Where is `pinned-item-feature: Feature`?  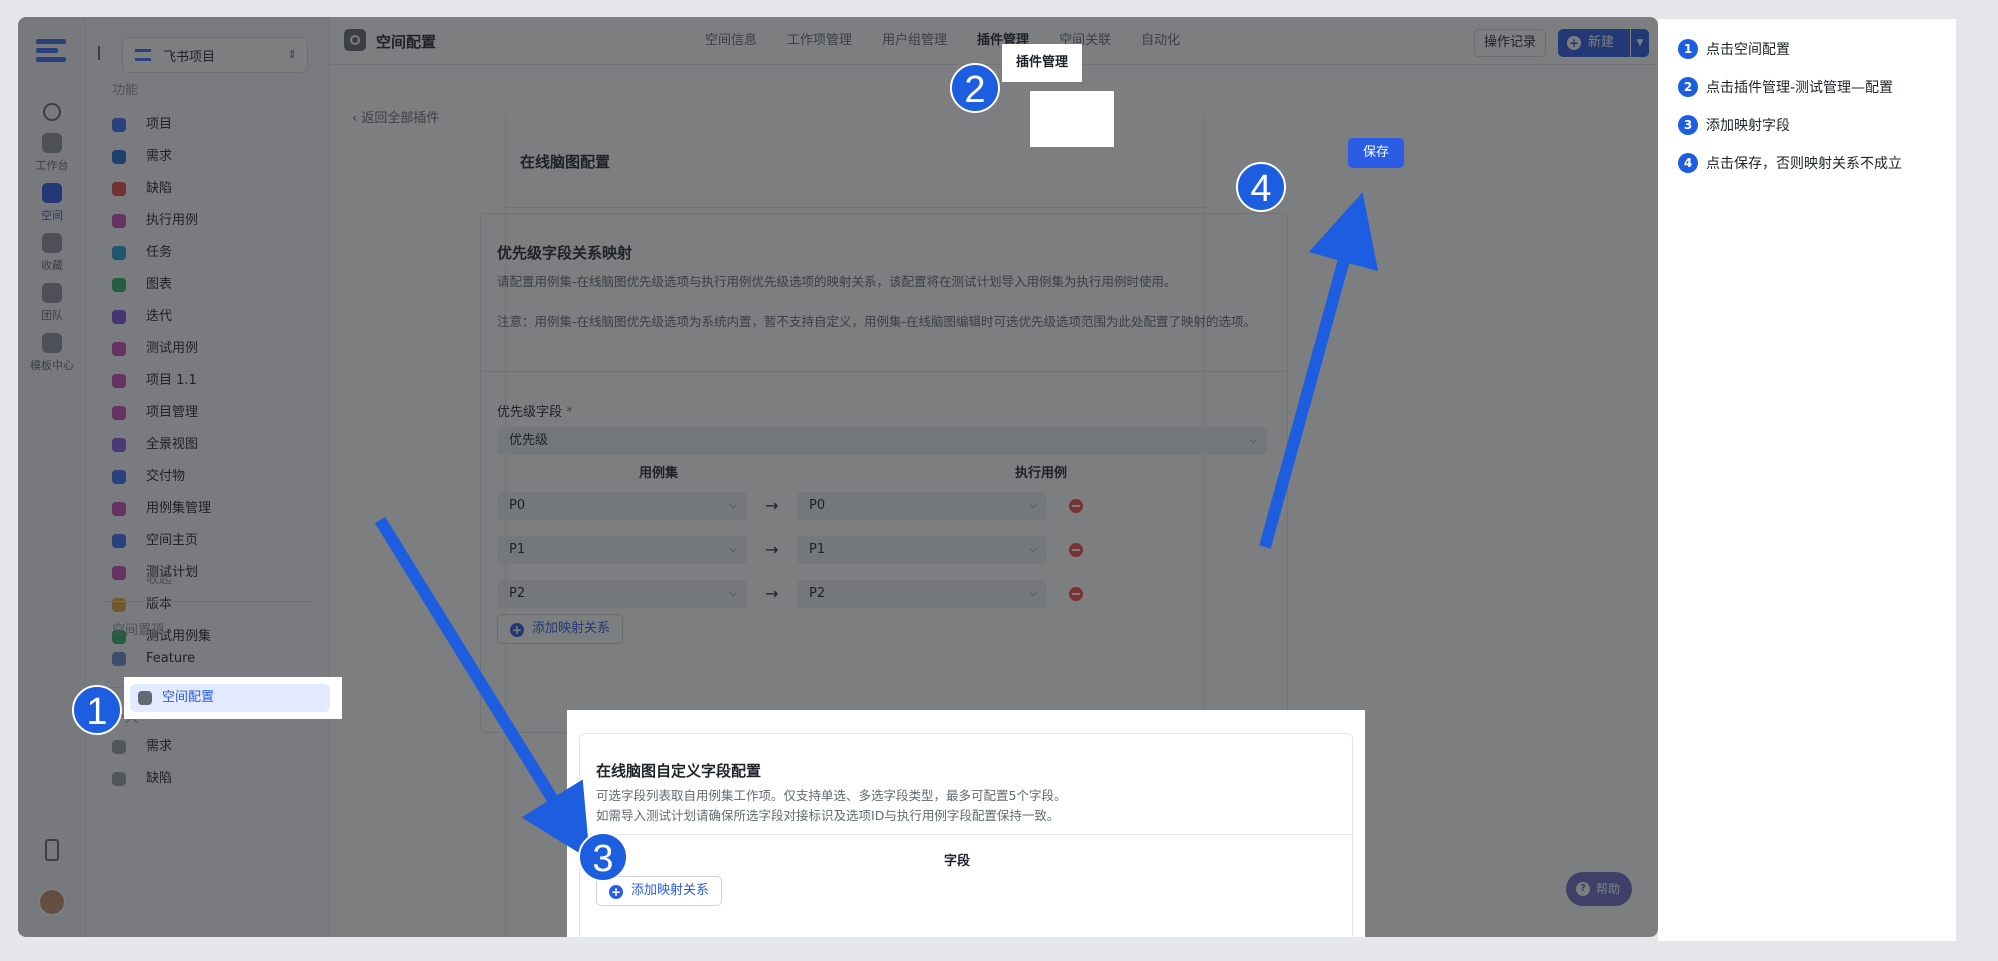 pinned-item-feature: Feature is located at coordinates (209, 659).